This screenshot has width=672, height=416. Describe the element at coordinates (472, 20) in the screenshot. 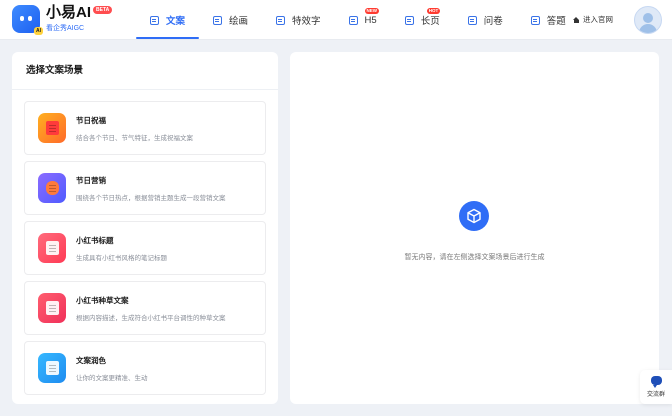

I see `survey-icon` at that location.